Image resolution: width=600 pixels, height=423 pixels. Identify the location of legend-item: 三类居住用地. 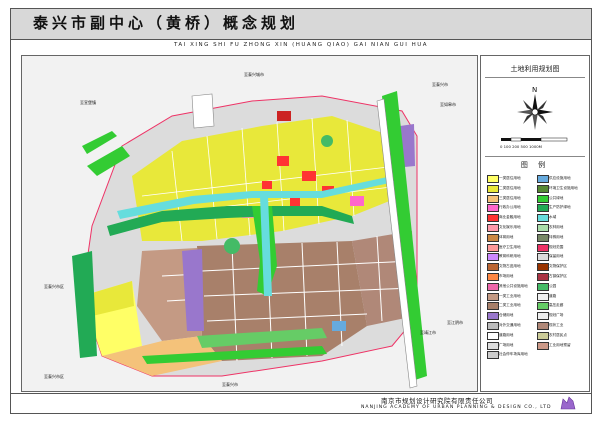
(511, 198).